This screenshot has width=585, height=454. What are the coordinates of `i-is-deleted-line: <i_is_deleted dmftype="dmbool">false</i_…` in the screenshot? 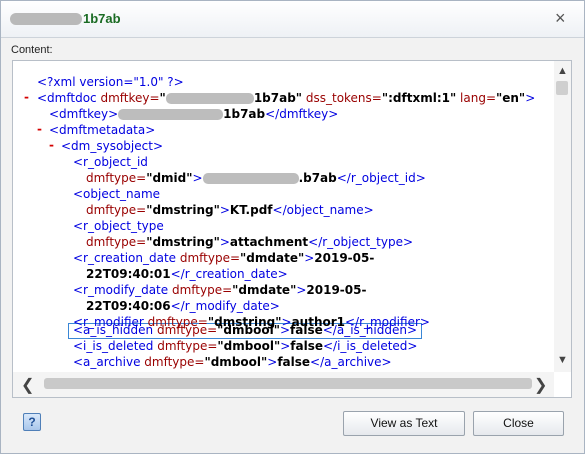 It's located at (245, 346).